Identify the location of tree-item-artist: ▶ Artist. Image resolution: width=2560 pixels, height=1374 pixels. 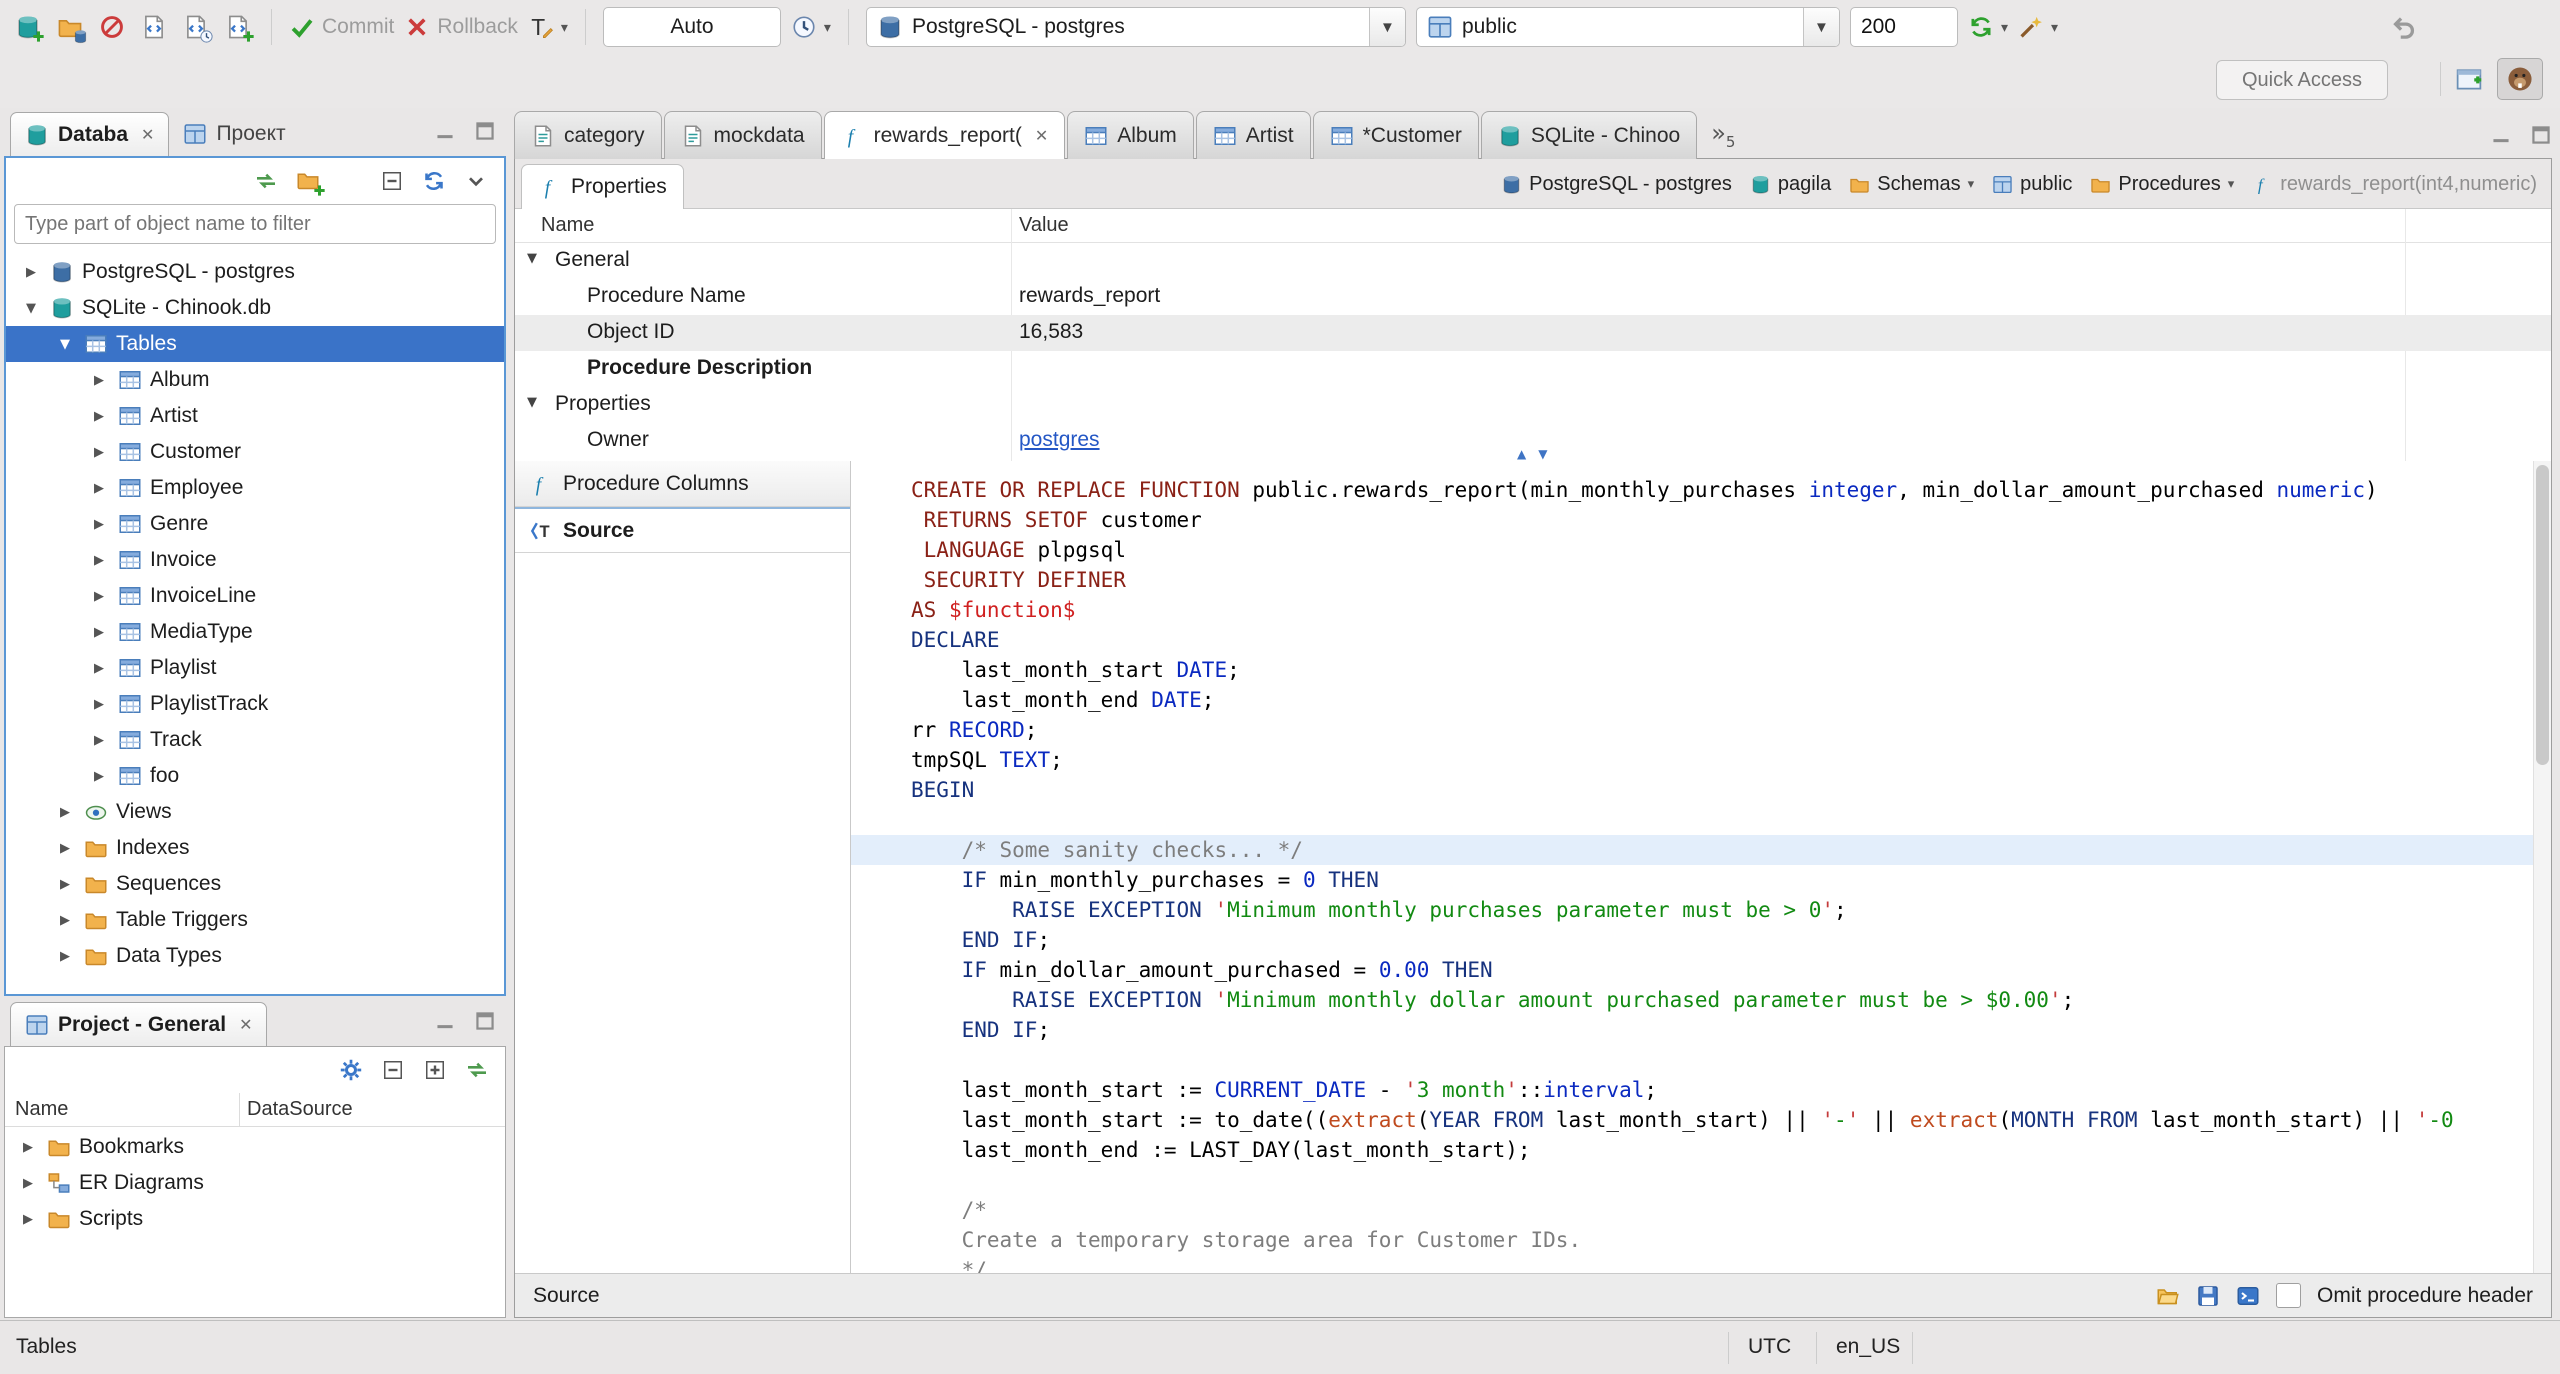
(255, 416).